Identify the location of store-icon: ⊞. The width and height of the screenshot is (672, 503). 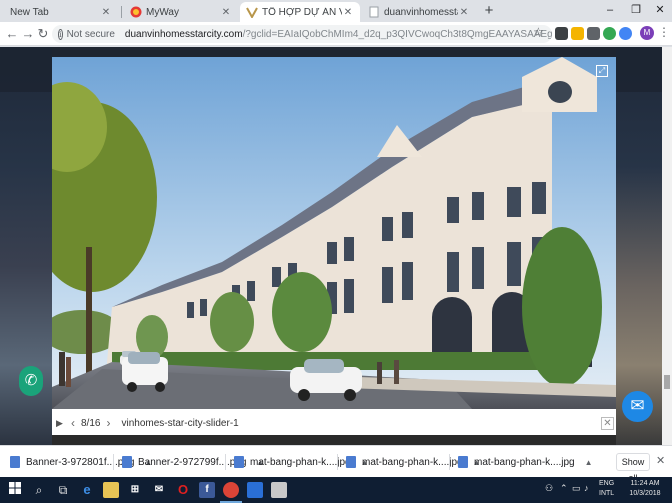
(135, 490).